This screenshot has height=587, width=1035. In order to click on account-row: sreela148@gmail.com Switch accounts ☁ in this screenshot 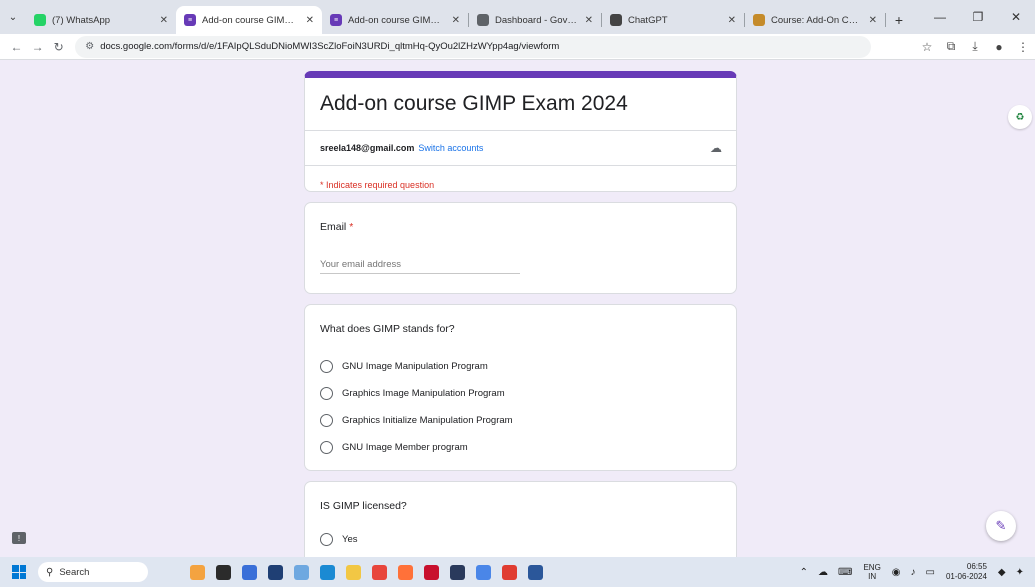, I will do `click(520, 148)`.